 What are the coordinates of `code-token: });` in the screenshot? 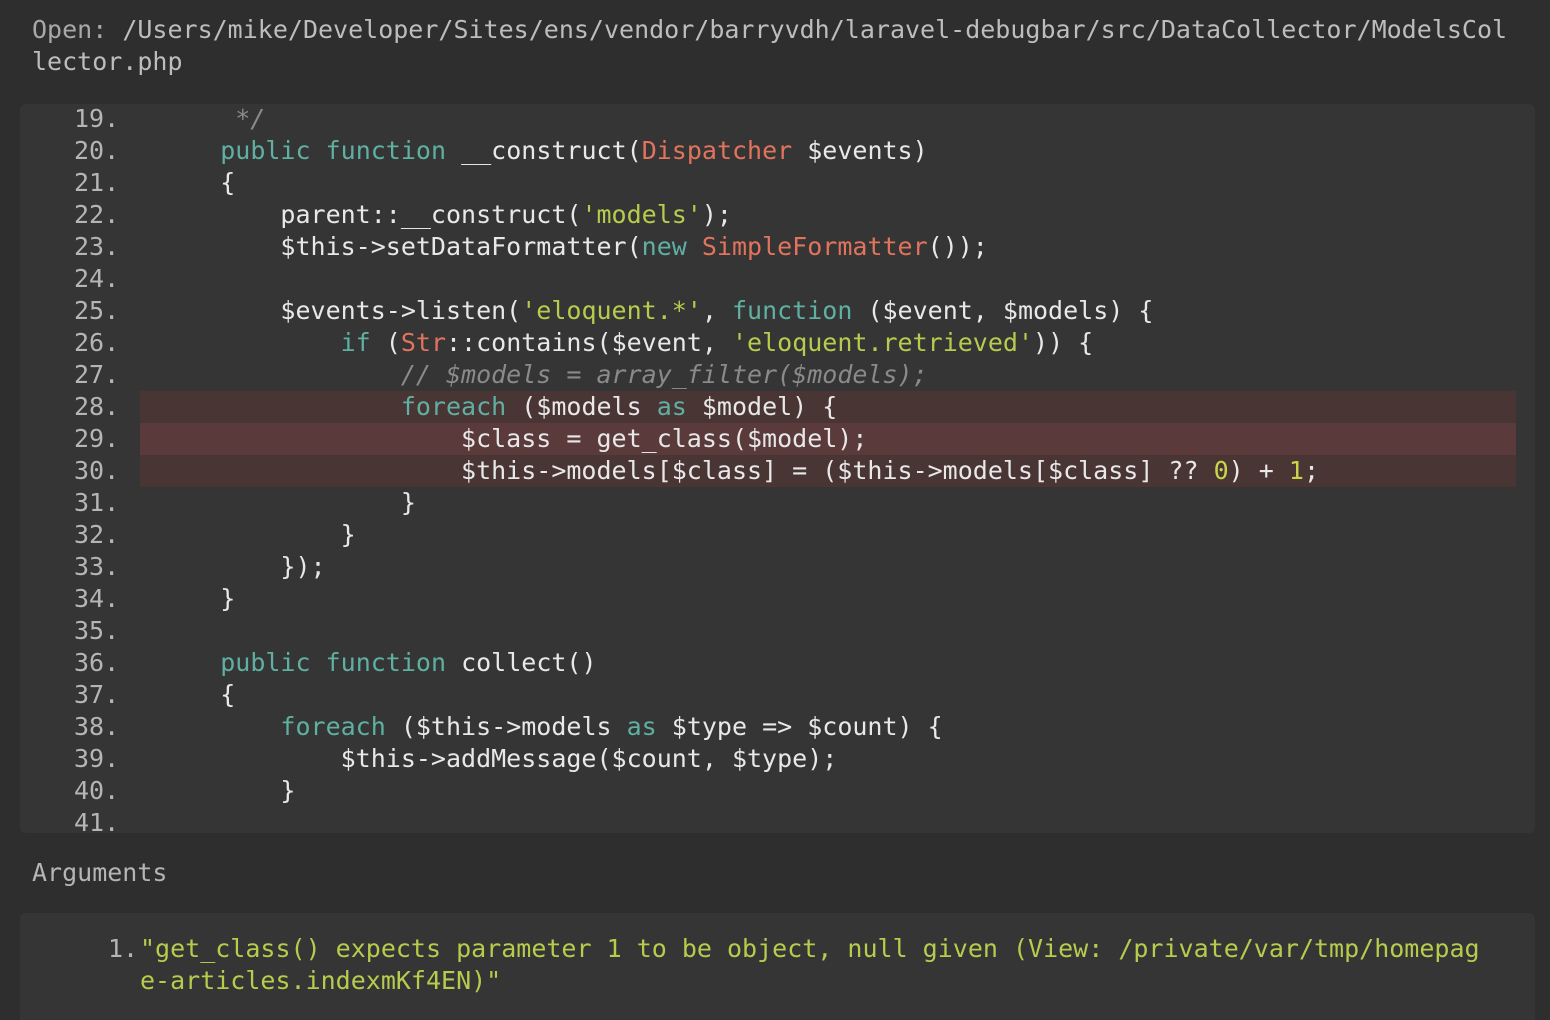 It's located at (243, 566).